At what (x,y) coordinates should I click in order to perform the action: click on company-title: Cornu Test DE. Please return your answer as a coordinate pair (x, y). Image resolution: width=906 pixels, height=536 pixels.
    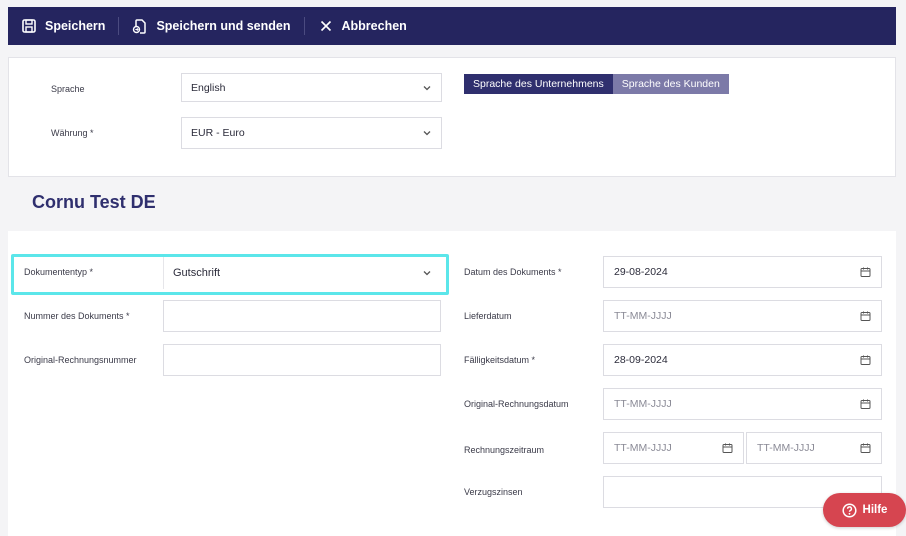
    Looking at the image, I should click on (94, 202).